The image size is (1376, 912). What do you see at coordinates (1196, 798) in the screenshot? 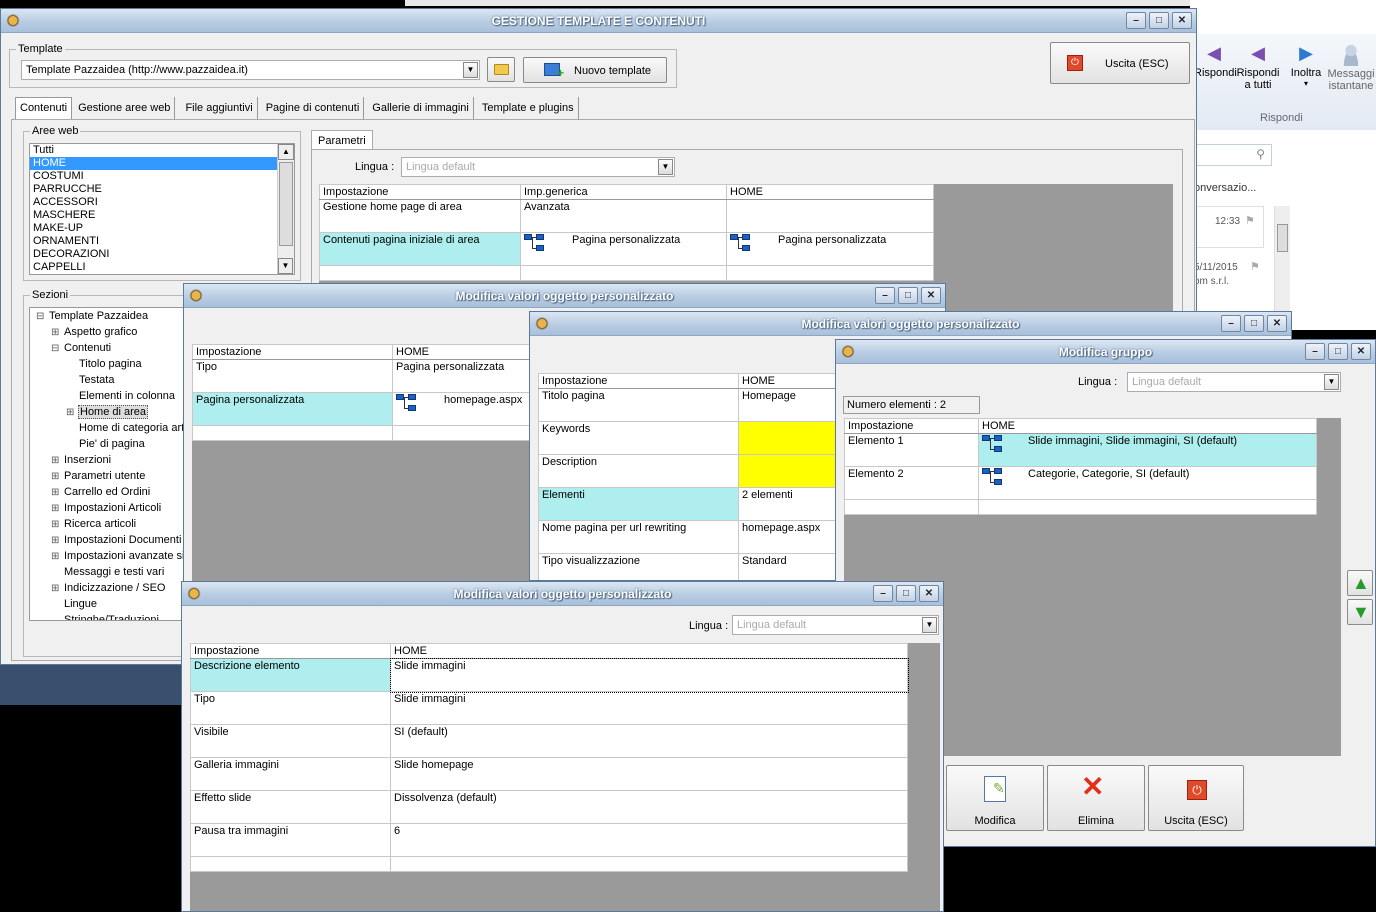
I see `w3-exit-button: ⏻ Uscita (ESC)` at bounding box center [1196, 798].